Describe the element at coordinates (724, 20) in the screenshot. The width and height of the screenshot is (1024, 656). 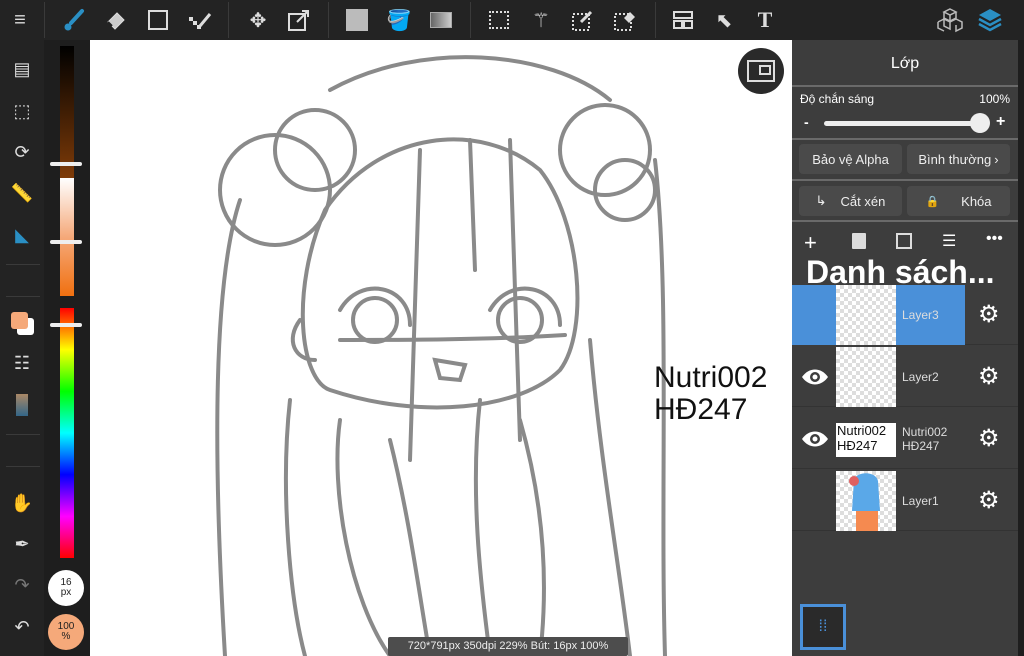
I see `select-cursor-icon: ⬉` at that location.